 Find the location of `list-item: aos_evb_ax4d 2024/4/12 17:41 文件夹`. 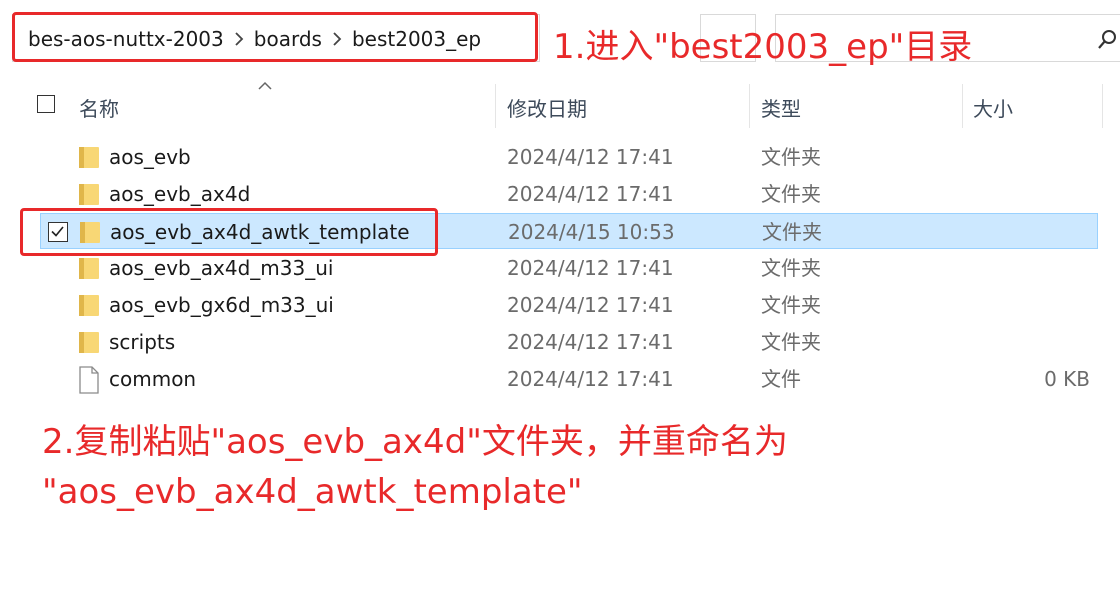

list-item: aos_evb_ax4d 2024/4/12 17:41 文件夹 is located at coordinates (569, 194).